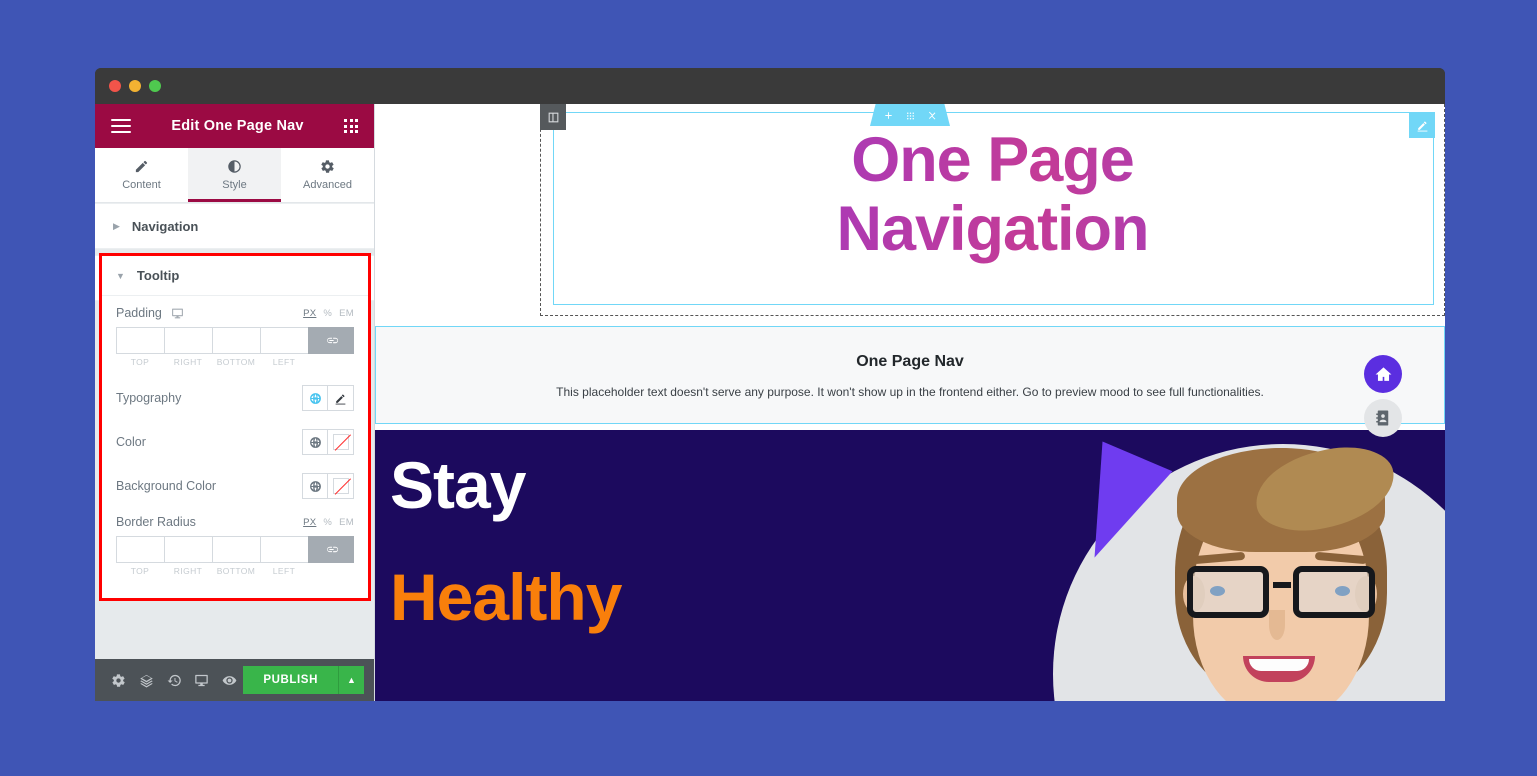 The image size is (1537, 776). I want to click on color-swatch, so click(341, 442).